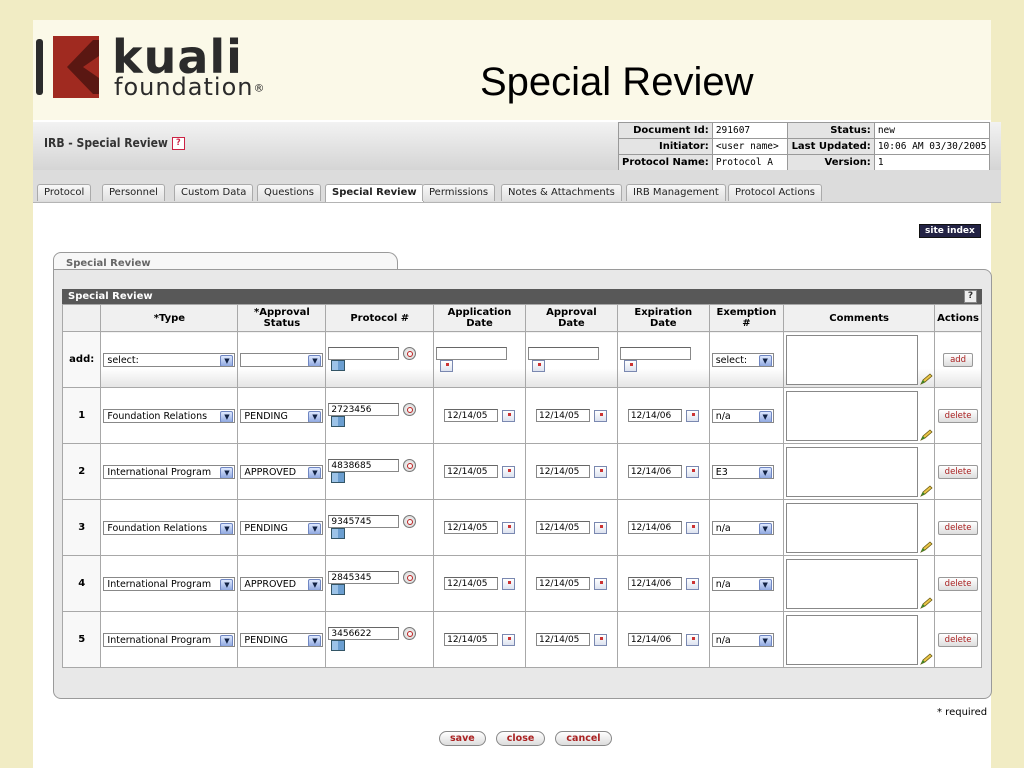 The height and width of the screenshot is (768, 1024). Describe the element at coordinates (459, 192) in the screenshot. I see `tab-permissions: Permissions` at that location.